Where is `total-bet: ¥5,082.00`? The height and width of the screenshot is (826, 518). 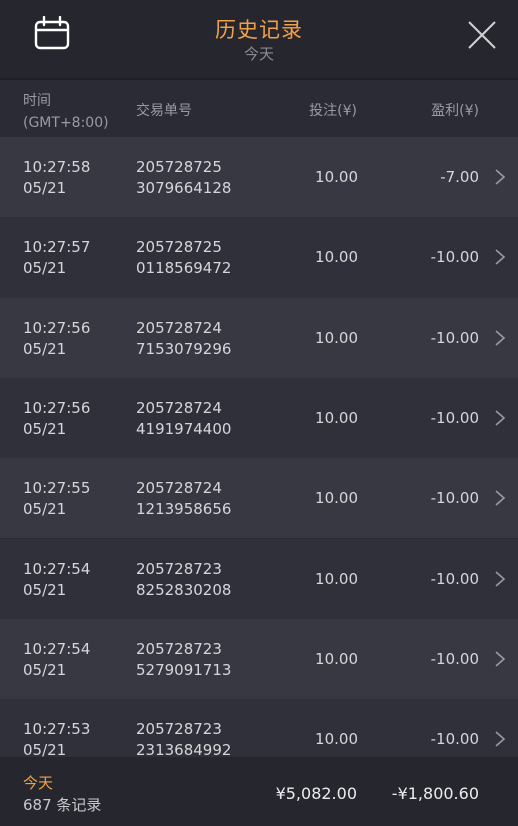
total-bet: ¥5,082.00 is located at coordinates (316, 793).